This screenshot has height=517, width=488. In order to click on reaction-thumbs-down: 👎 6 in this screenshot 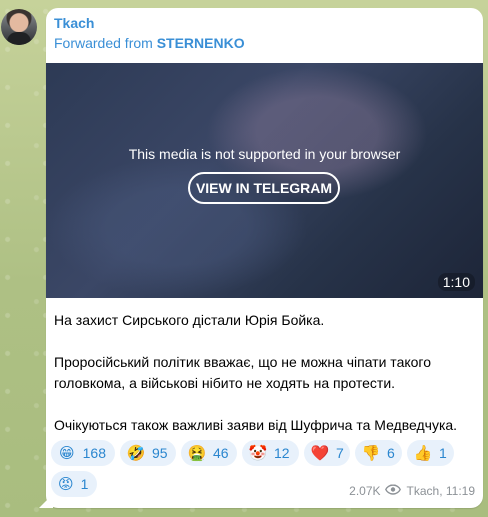, I will do `click(378, 453)`.